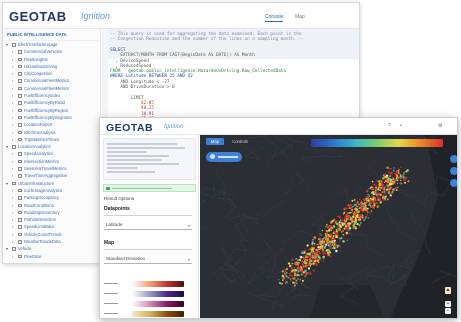  What do you see at coordinates (51, 66) in the screenshot?
I see `sidebar-tree-item: › HazardousDriving` at bounding box center [51, 66].